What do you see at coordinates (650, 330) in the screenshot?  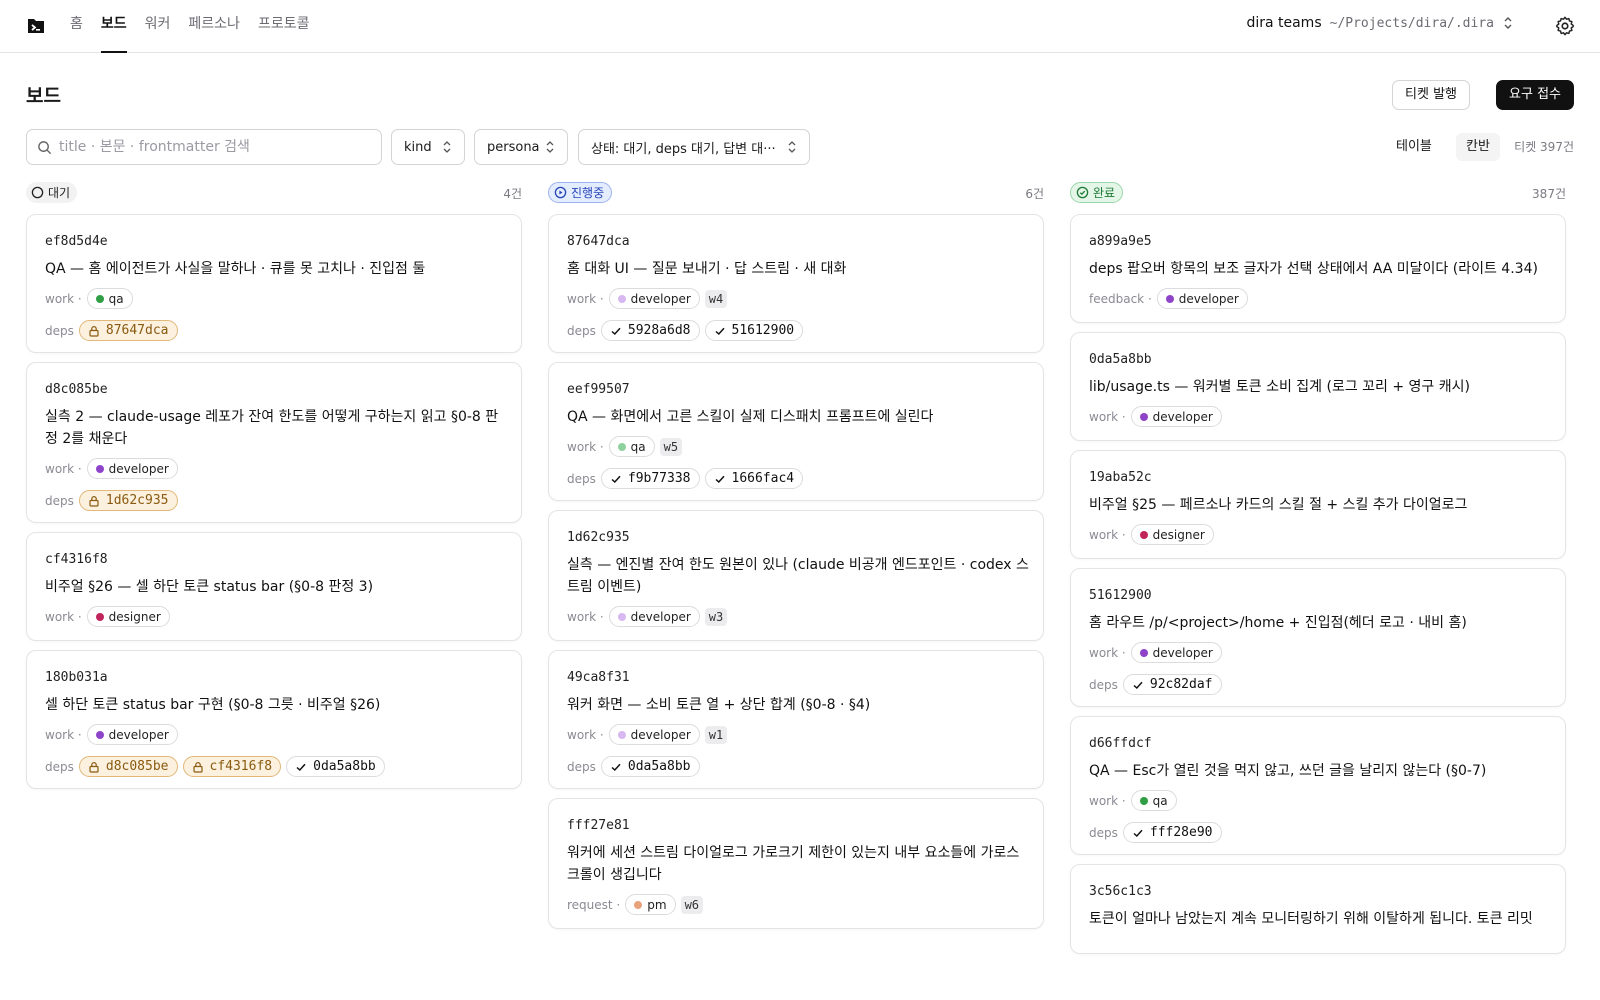 I see `dep-chip: 5928a6d8` at bounding box center [650, 330].